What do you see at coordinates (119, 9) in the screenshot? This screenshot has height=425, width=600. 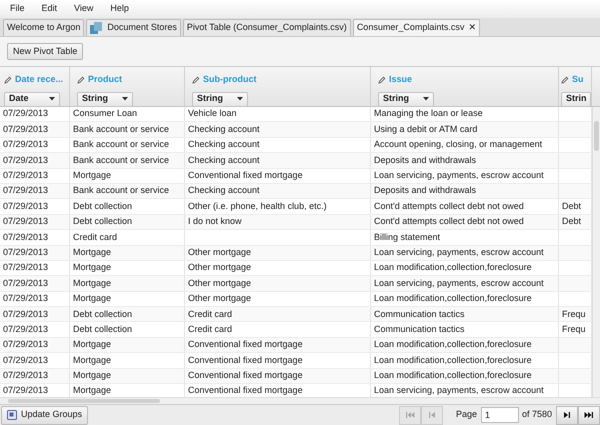 I see `menu-item: Help` at bounding box center [119, 9].